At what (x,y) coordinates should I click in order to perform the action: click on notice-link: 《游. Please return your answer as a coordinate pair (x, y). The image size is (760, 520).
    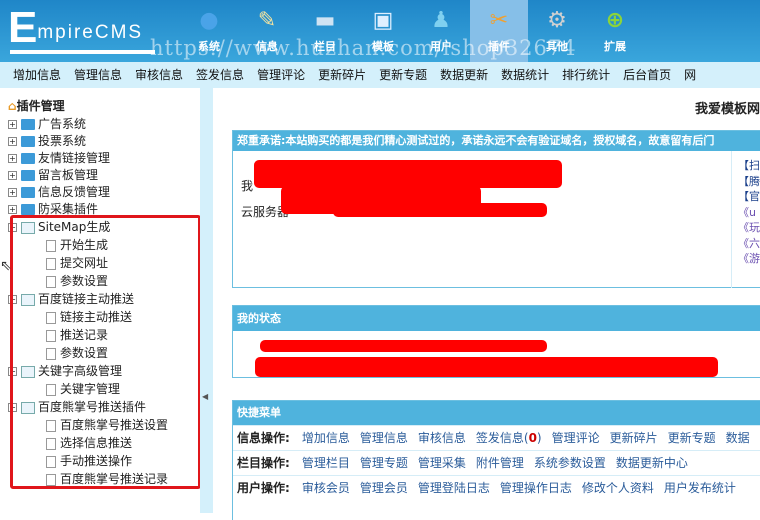
    Looking at the image, I should click on (749, 259).